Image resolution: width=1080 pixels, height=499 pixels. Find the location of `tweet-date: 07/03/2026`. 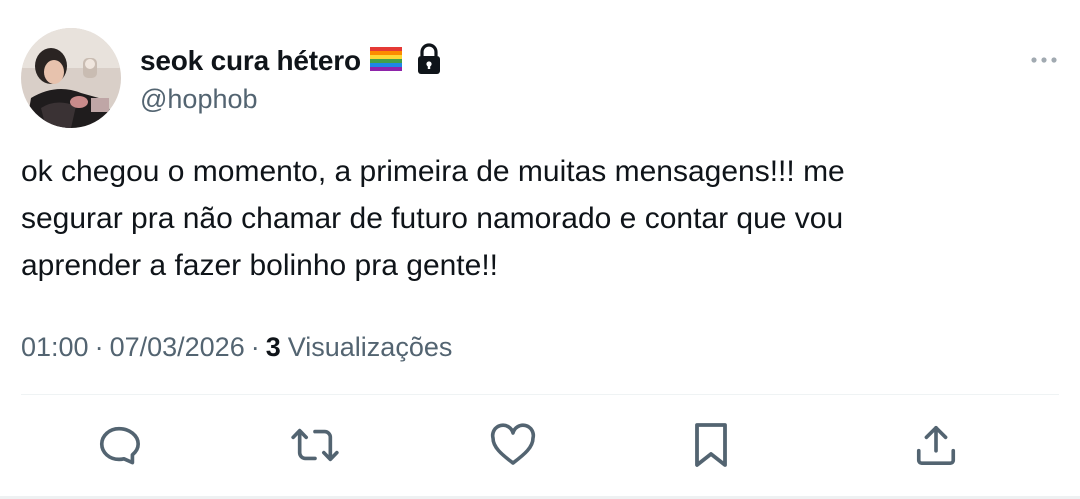

tweet-date: 07/03/2026 is located at coordinates (177, 347).